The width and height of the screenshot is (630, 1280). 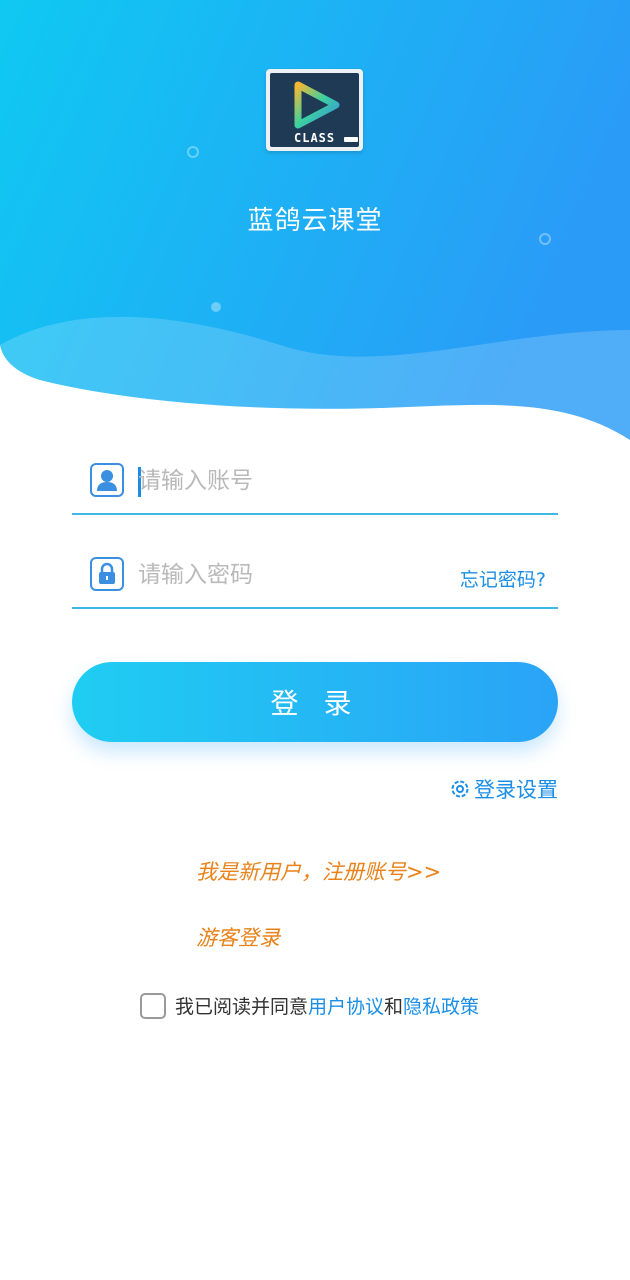 I want to click on logo-bar, so click(x=351, y=139).